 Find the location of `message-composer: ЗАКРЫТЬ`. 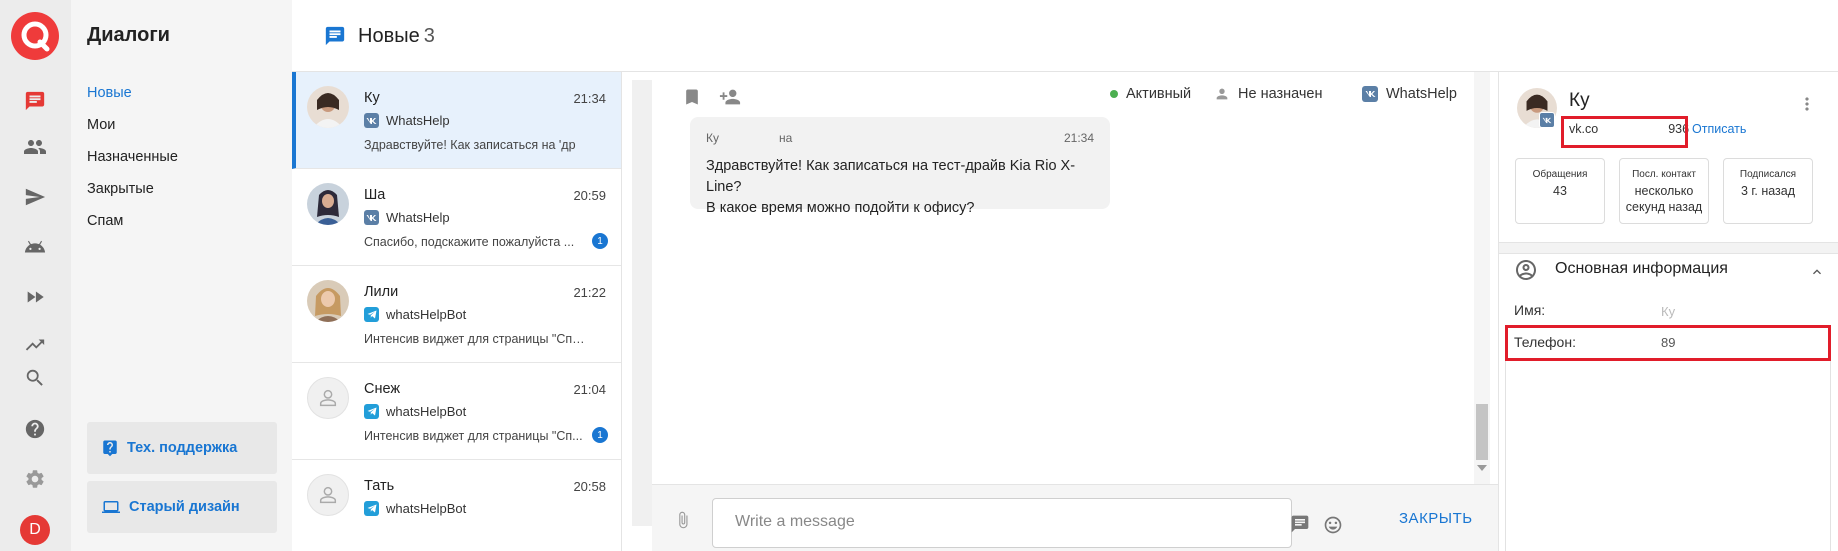

message-composer: ЗАКРЫТЬ is located at coordinates (1075, 517).